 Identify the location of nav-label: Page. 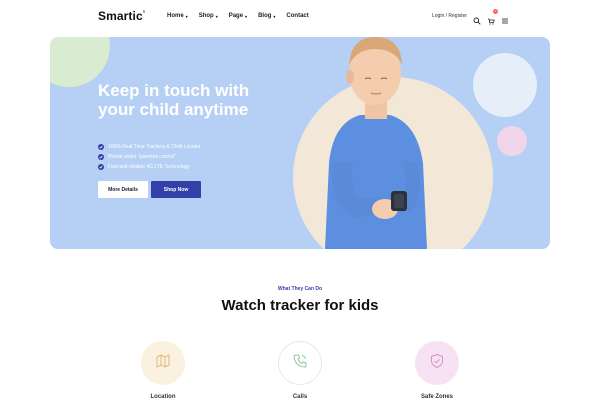
(236, 16).